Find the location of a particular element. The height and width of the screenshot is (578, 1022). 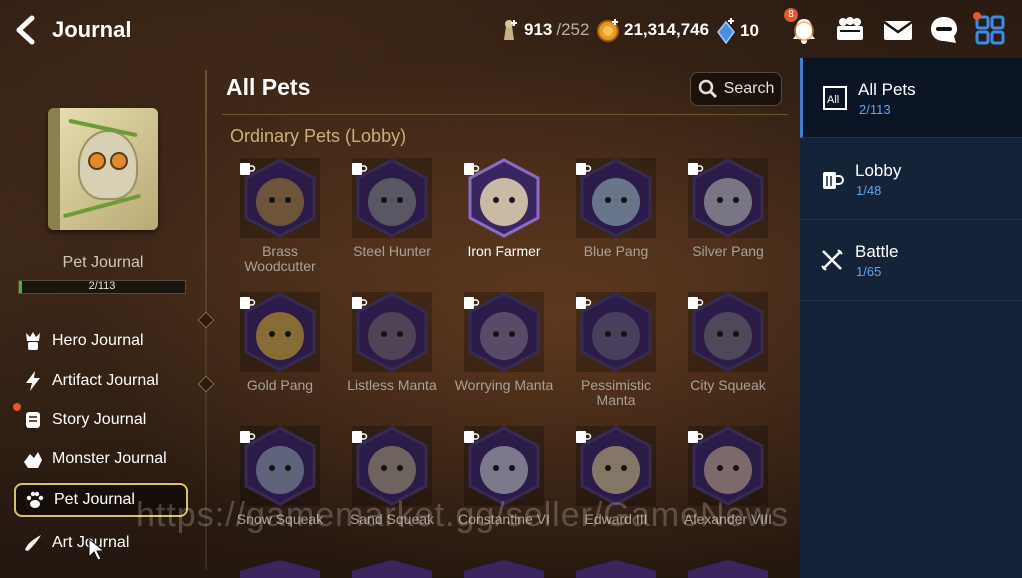

nav-artifact-journal: Artifact Journal is located at coordinates (101, 381).